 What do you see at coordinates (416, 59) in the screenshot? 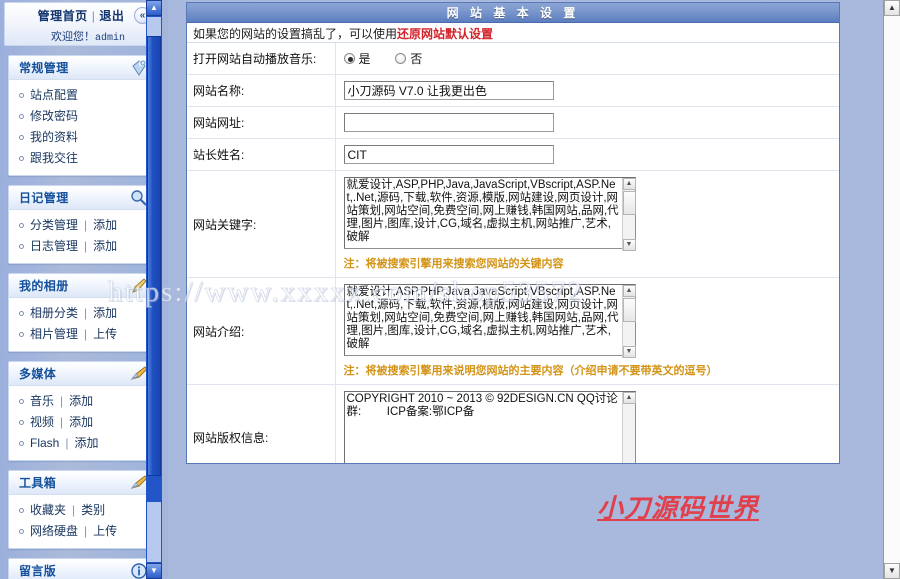
I see `radio-no-label: 否` at bounding box center [416, 59].